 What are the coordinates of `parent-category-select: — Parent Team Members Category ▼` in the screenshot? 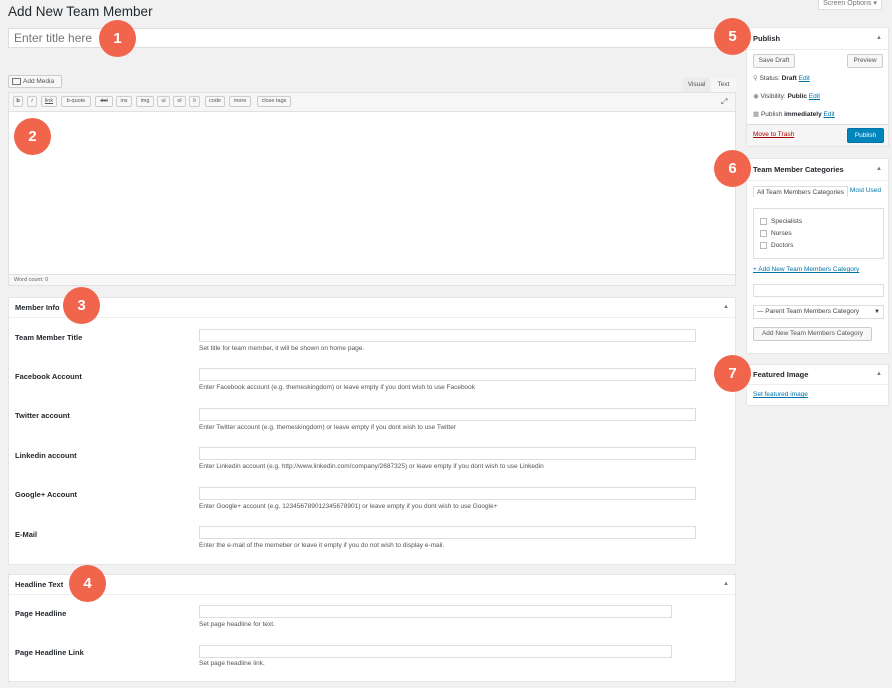 It's located at (818, 312).